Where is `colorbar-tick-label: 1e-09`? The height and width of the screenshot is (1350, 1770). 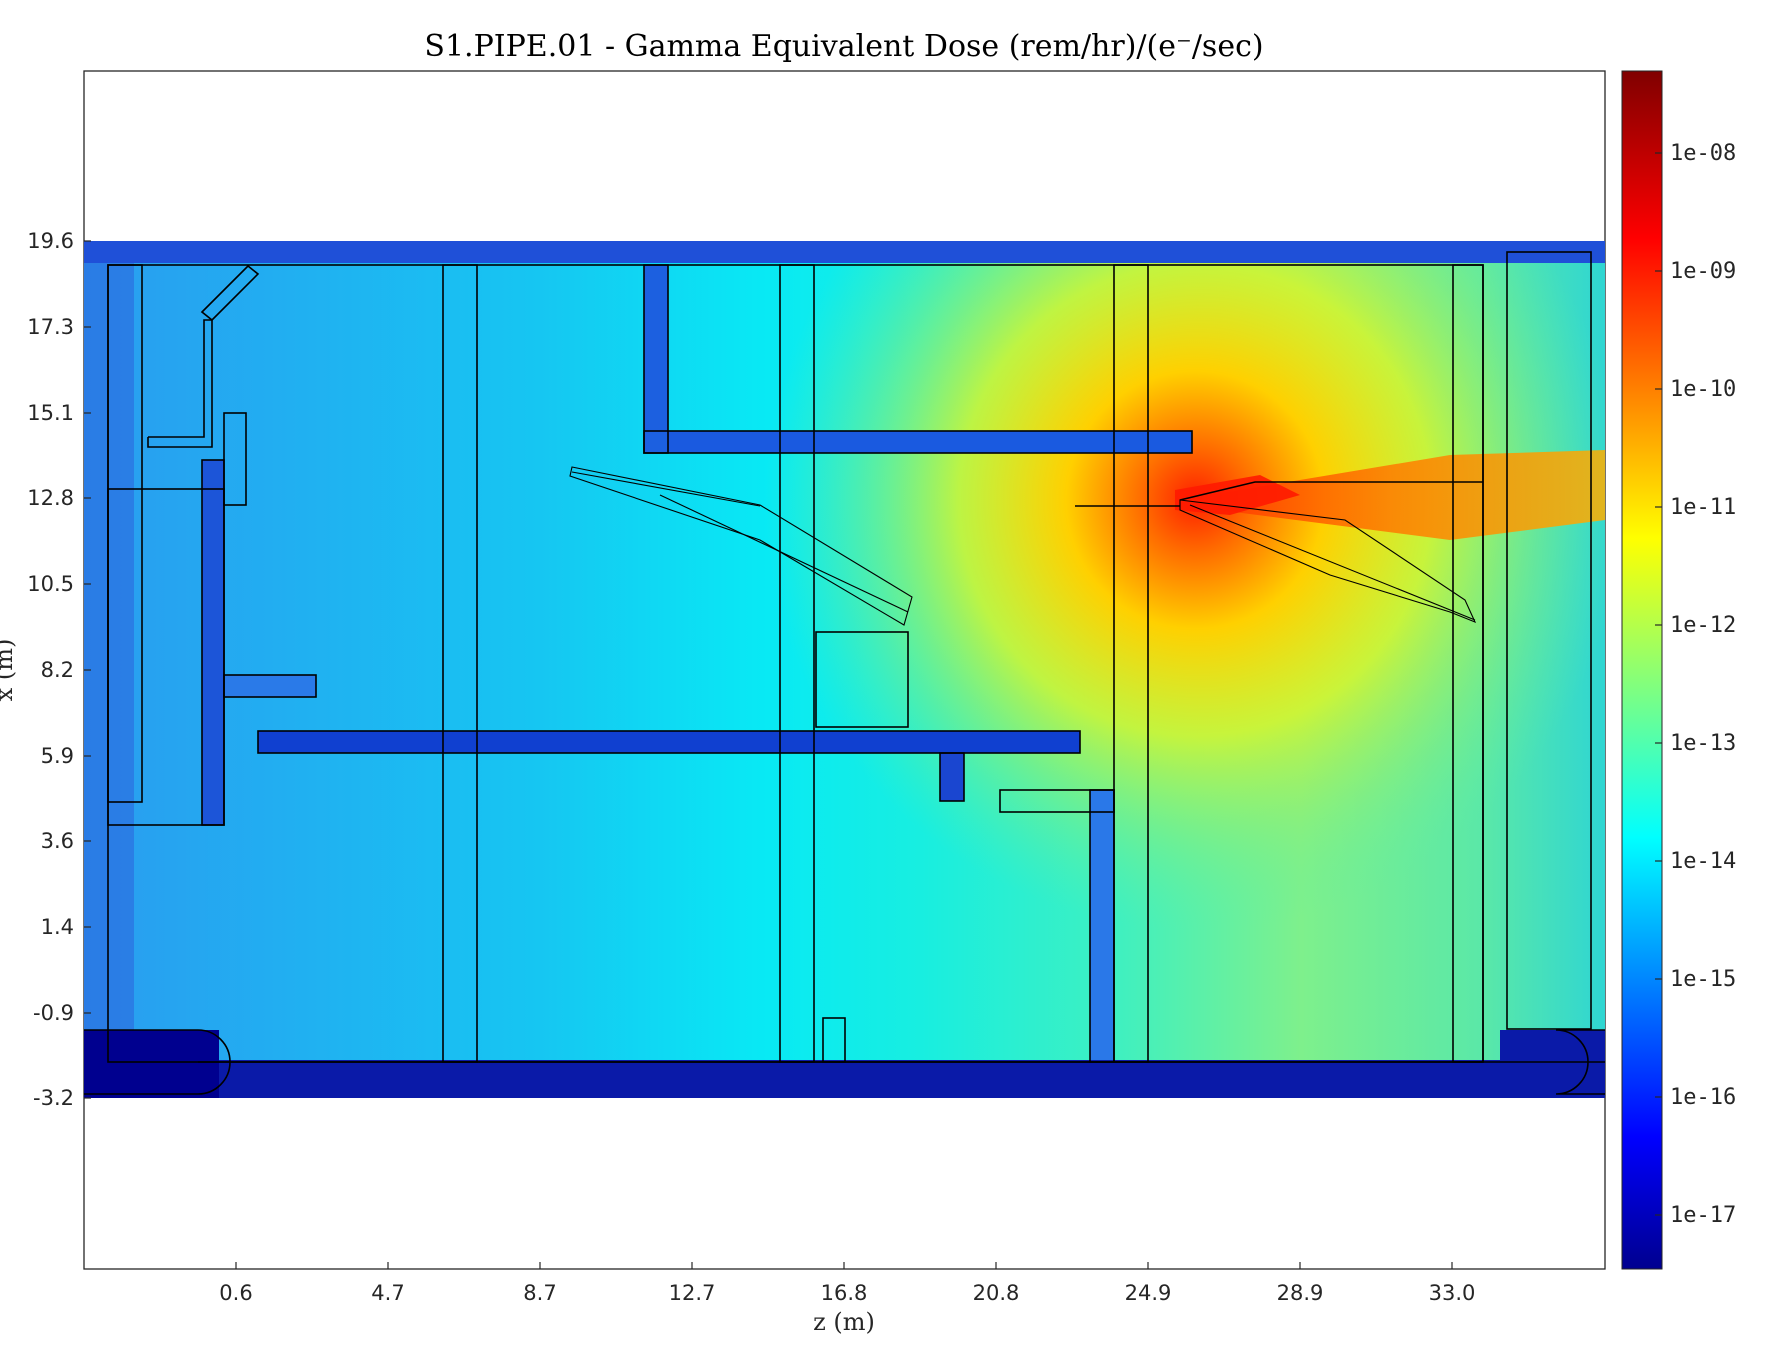 colorbar-tick-label: 1e-09 is located at coordinates (1703, 271).